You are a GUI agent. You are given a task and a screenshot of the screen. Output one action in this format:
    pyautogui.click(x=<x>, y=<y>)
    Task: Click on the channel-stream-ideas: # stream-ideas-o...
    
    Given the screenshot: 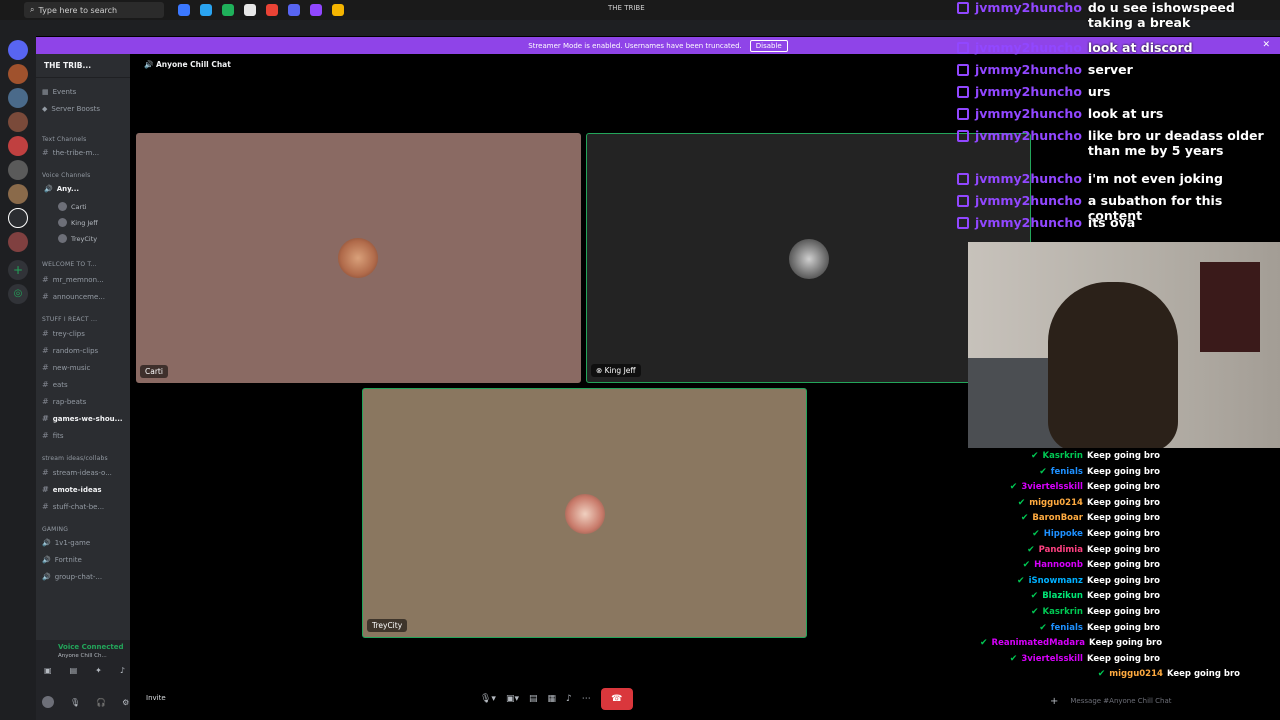 What is the action you would take?
    pyautogui.click(x=77, y=472)
    